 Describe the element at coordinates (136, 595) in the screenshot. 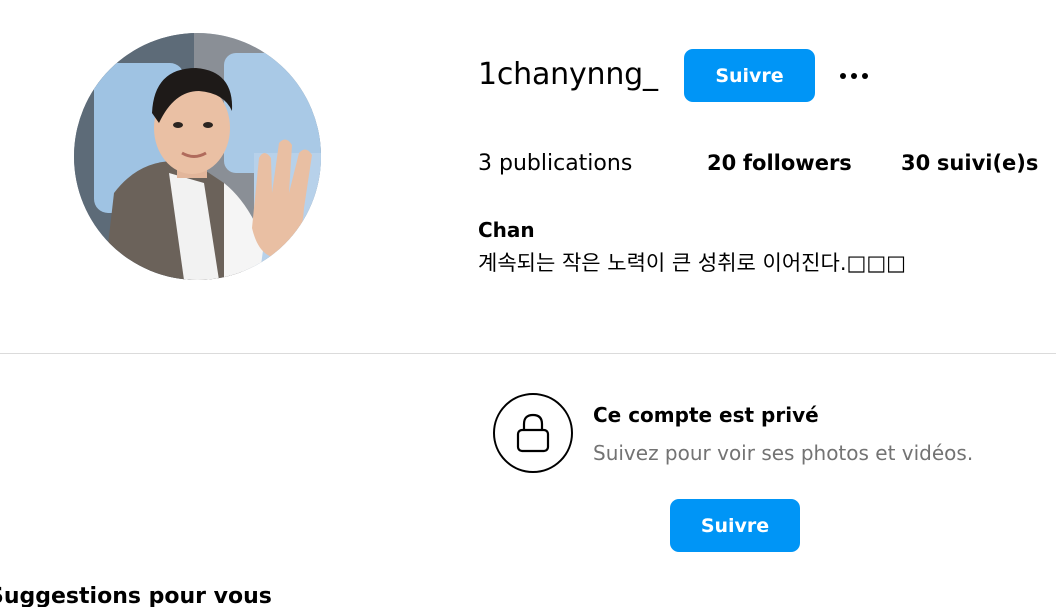

I see `suggestions-heading: Suggestions pour vous` at that location.